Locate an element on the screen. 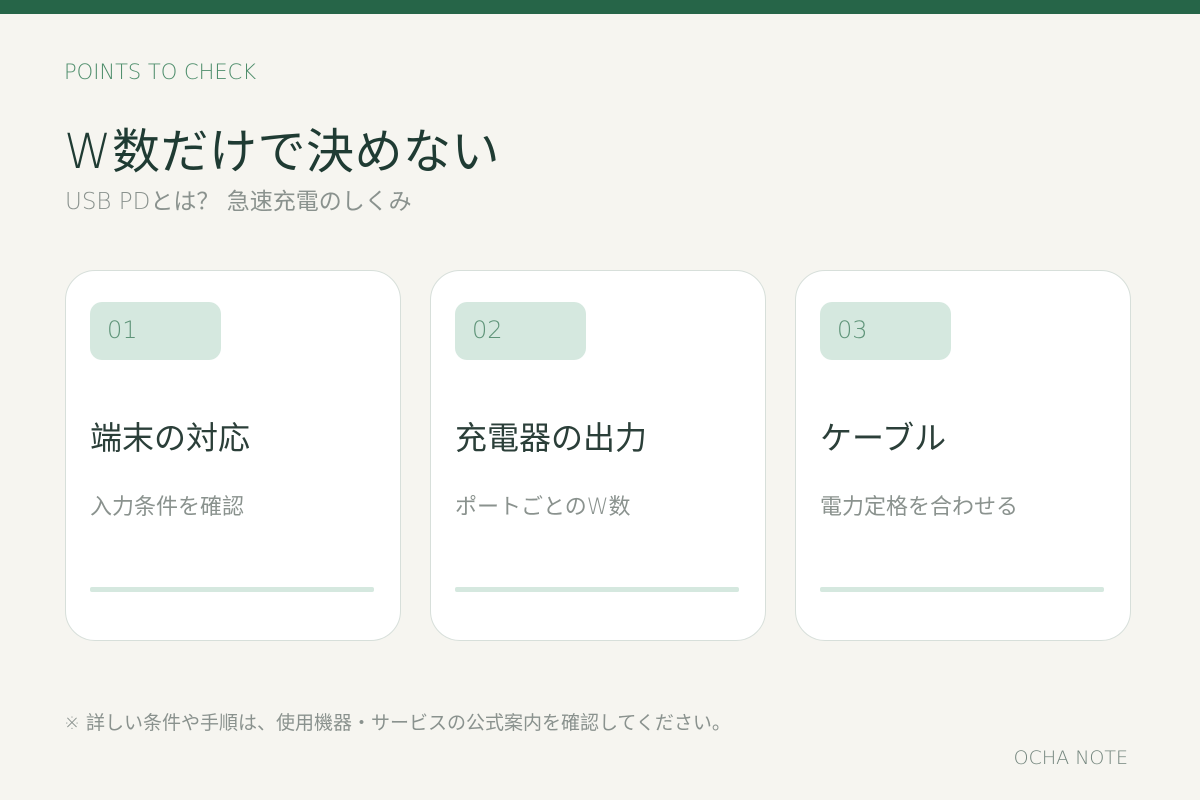  footnote: ※ 詳しい条件や手順は、使用機器・サービスの公式案内を確認してください。 is located at coordinates (397, 723).